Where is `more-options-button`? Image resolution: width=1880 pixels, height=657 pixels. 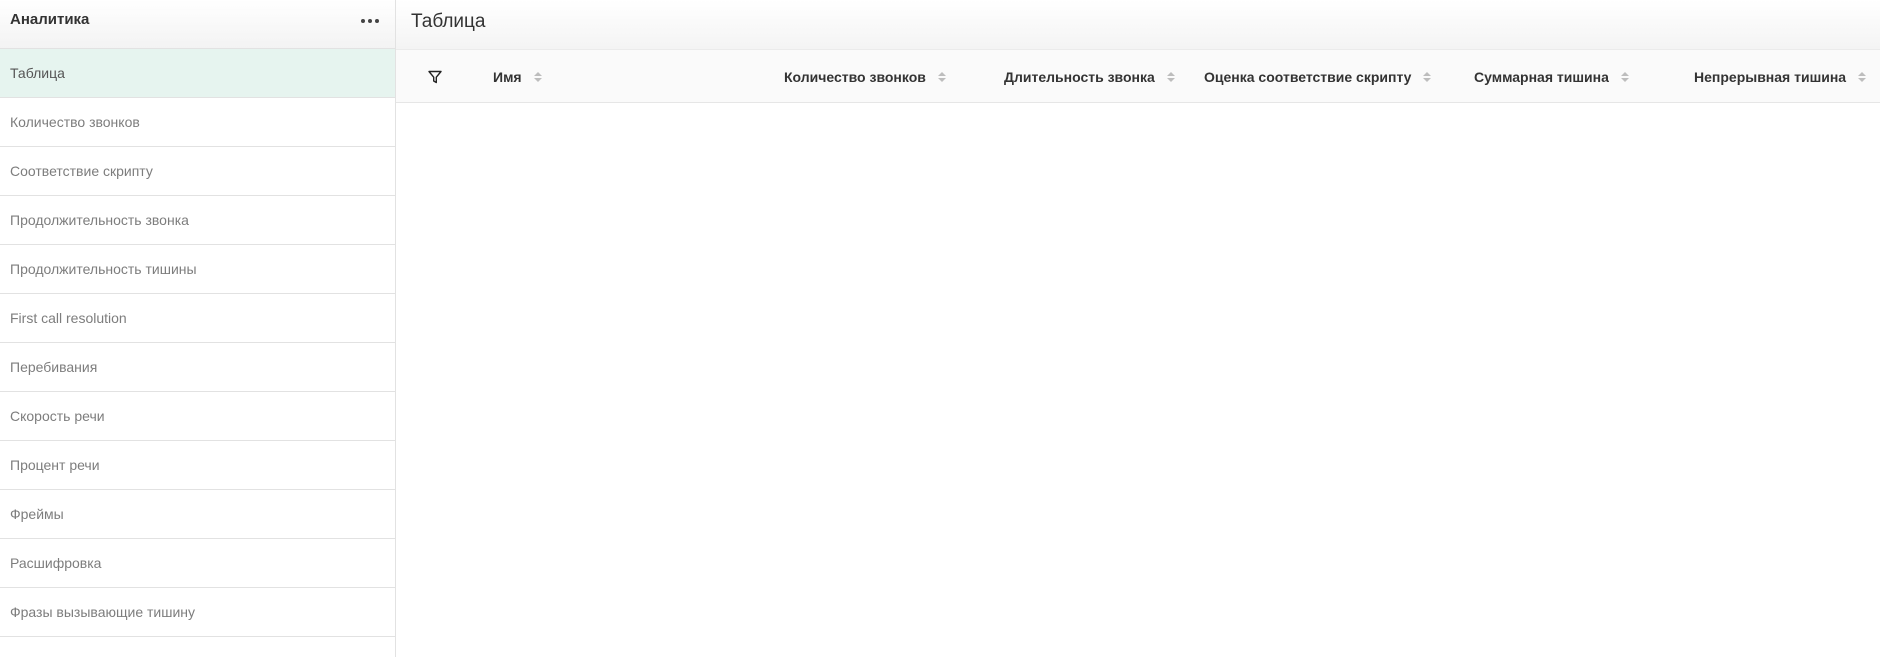 more-options-button is located at coordinates (370, 18).